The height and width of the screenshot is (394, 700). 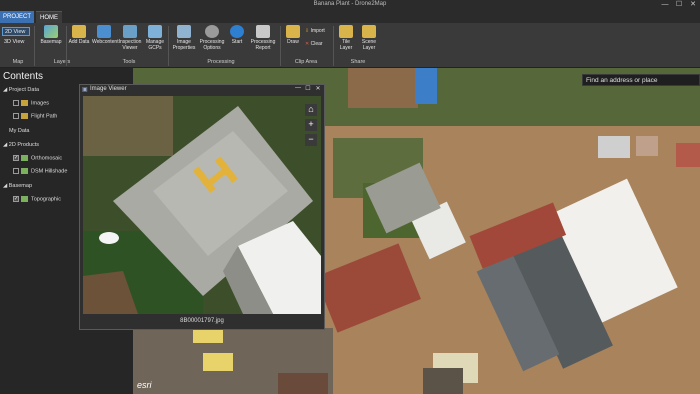 I want to click on map-group-label: Map, so click(x=18, y=62).